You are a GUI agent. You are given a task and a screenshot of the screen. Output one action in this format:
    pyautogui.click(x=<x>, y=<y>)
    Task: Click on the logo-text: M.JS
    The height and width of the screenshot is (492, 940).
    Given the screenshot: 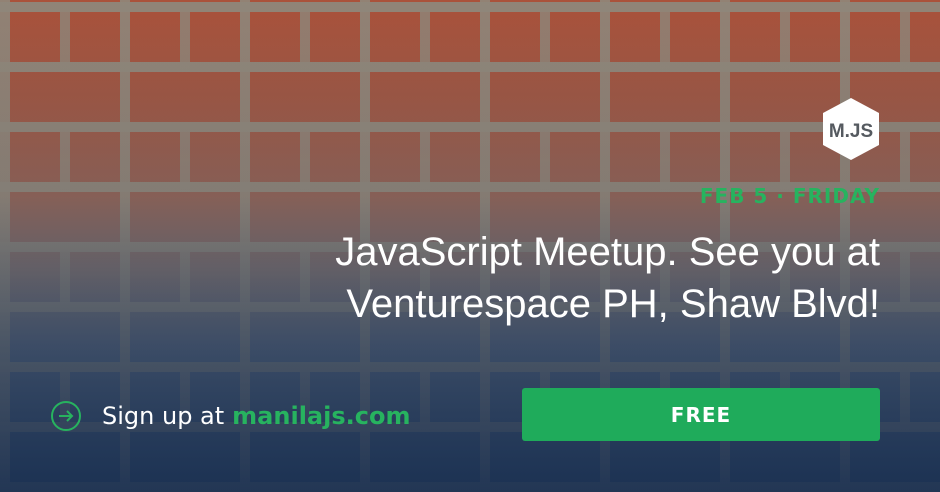 What is the action you would take?
    pyautogui.click(x=851, y=131)
    